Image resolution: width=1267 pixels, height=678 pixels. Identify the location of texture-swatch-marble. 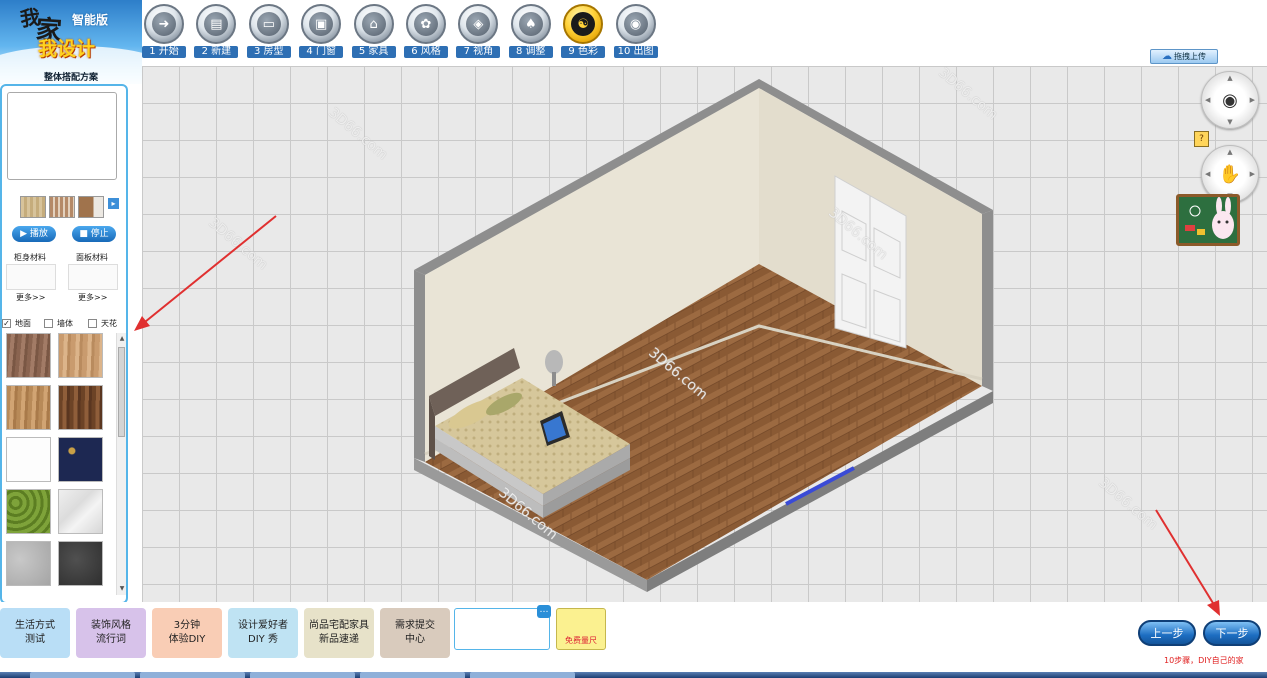
(80, 511).